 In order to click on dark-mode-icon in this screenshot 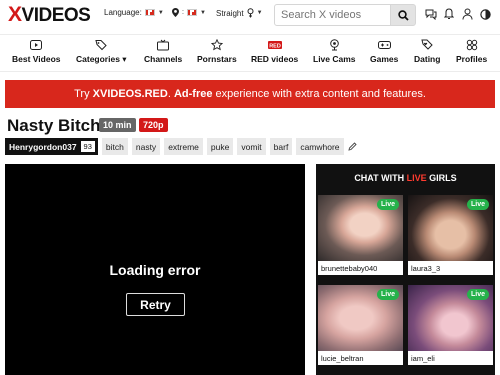, I will do `click(485, 14)`.